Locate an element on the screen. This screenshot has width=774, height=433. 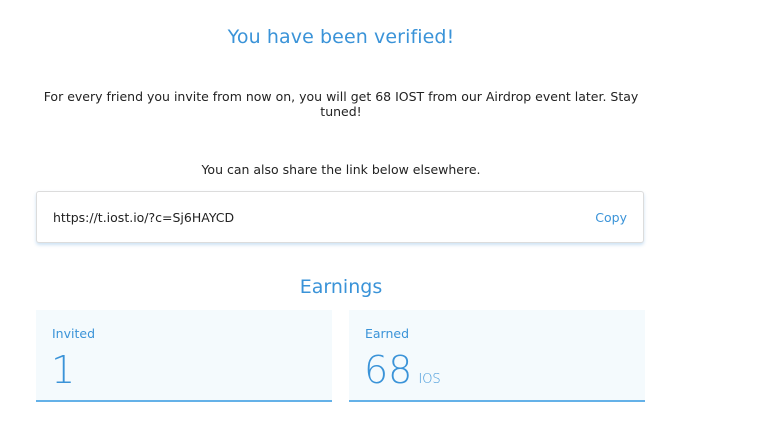
invited-value: 1 is located at coordinates (63, 370).